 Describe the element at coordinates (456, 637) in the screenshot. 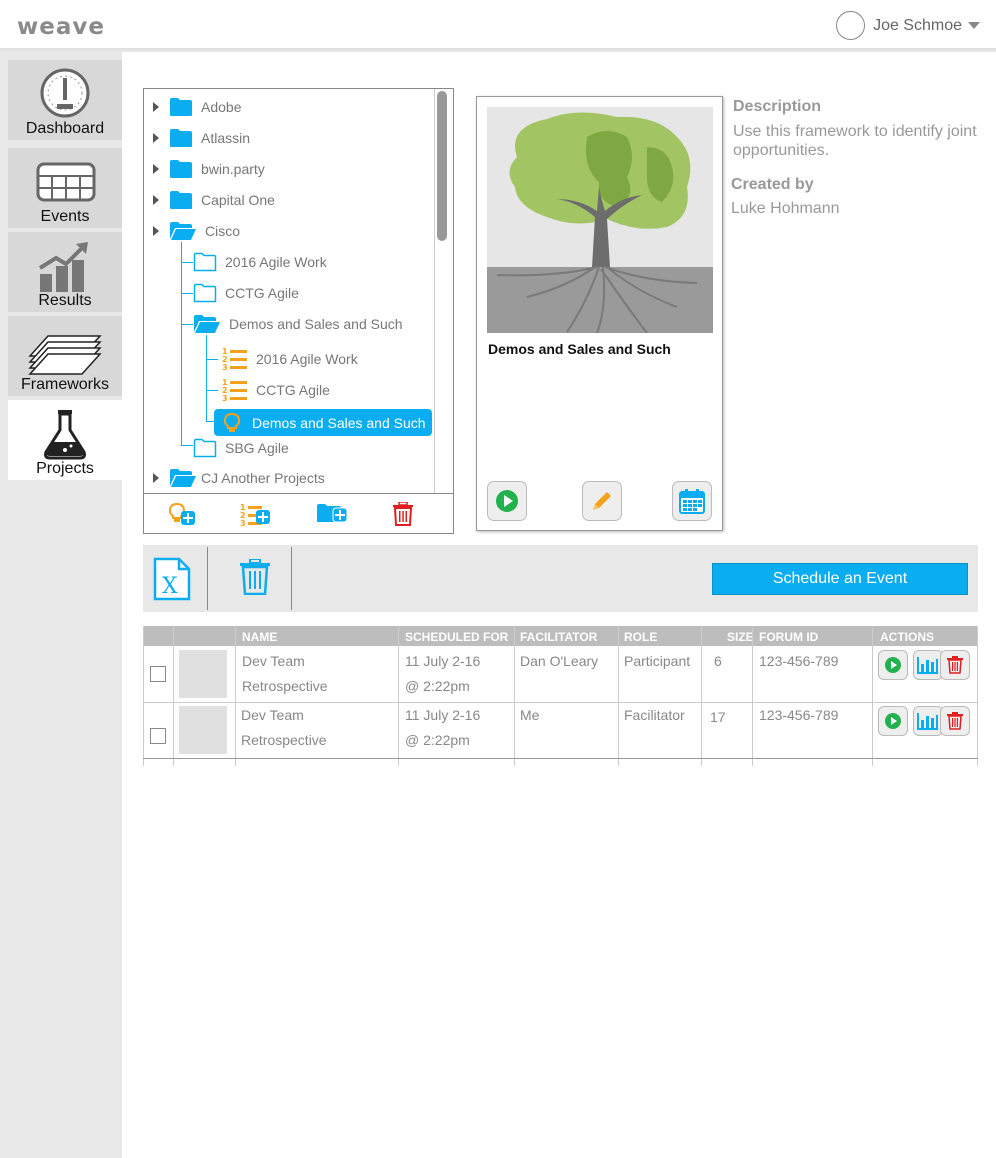

I see `column-header-scheduled: SCHEDULED FOR` at that location.